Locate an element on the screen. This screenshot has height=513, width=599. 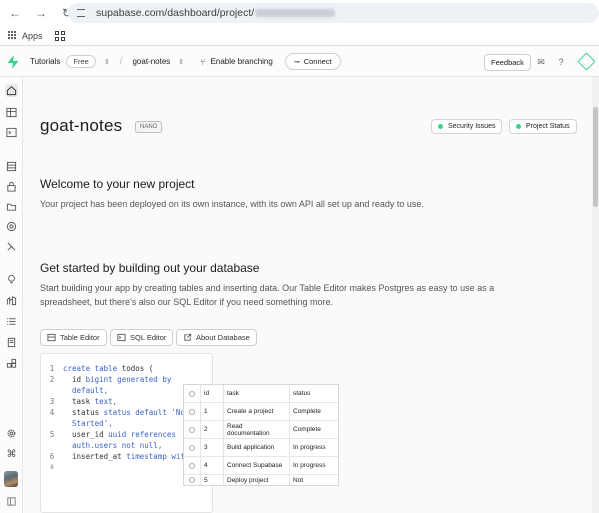
database-icon is located at coordinates (11, 166).